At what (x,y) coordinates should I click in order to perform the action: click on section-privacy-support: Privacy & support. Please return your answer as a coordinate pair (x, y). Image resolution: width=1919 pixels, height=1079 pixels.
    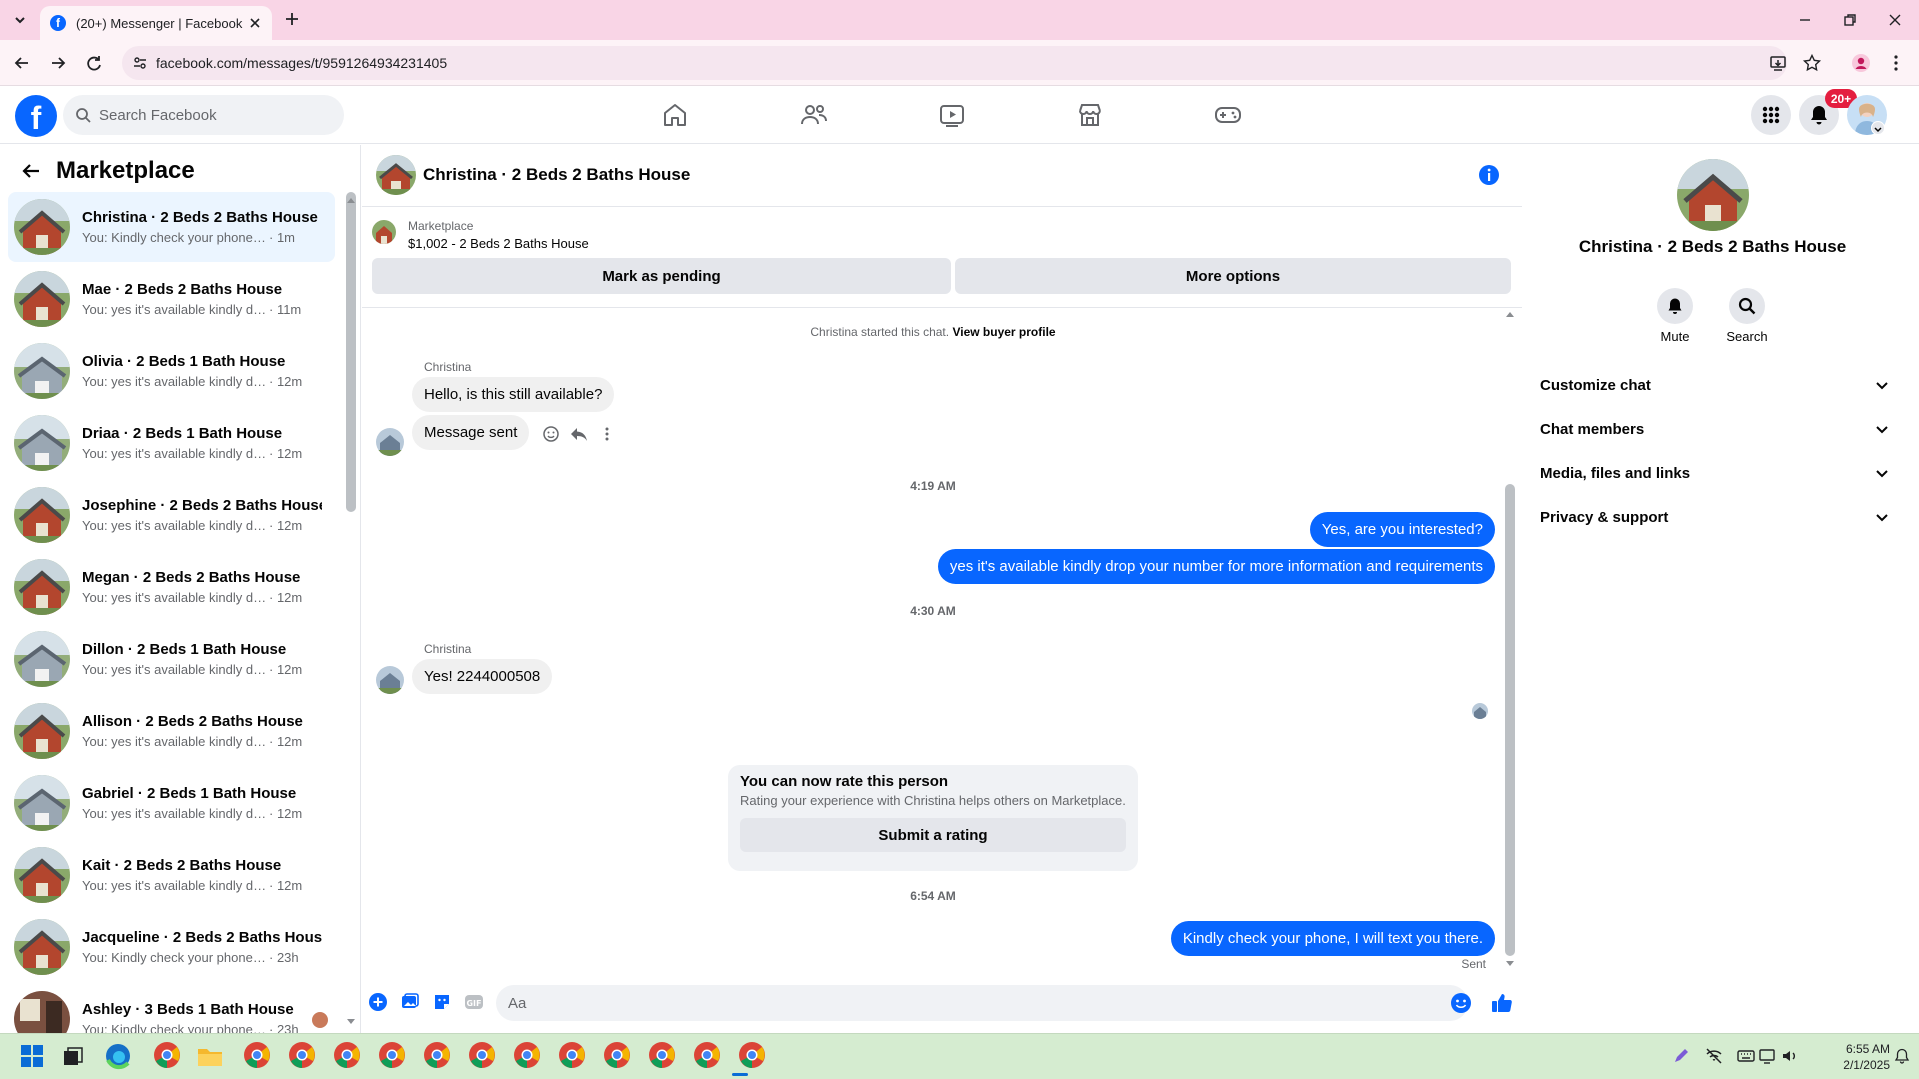
    Looking at the image, I should click on (1715, 517).